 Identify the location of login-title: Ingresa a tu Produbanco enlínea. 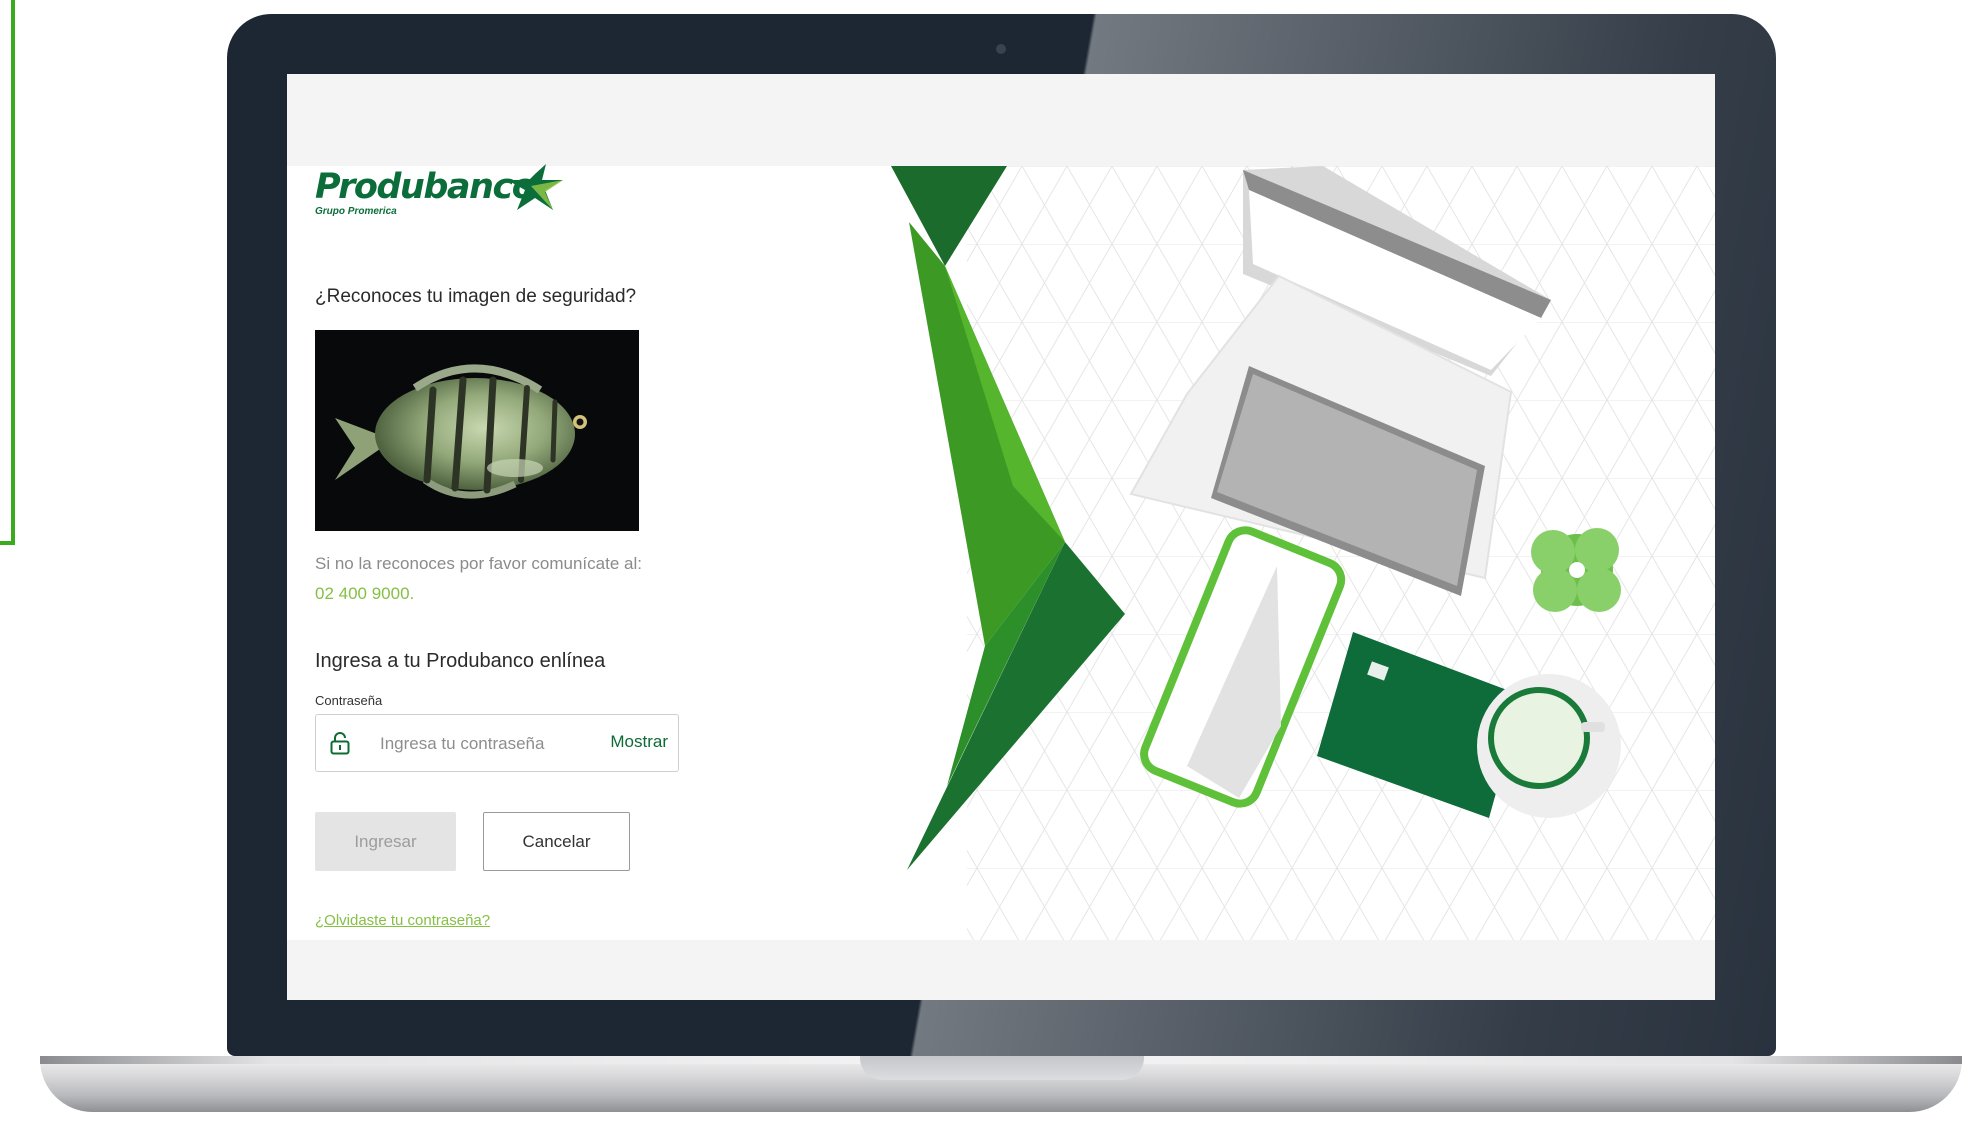
(460, 661).